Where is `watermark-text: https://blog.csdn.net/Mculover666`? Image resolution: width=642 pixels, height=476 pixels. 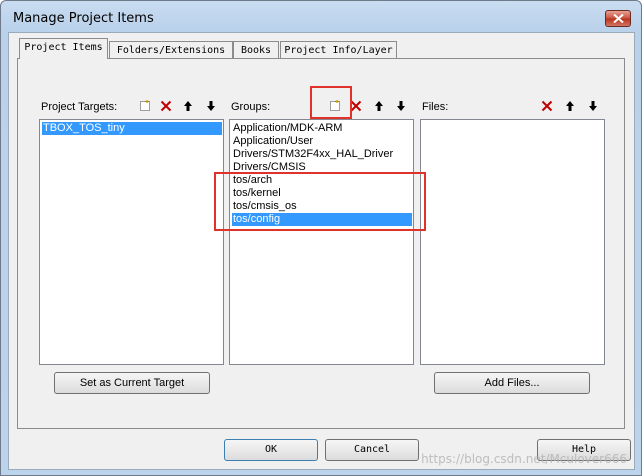
watermark-text: https://blog.csdn.net/Mculover666 is located at coordinates (524, 459).